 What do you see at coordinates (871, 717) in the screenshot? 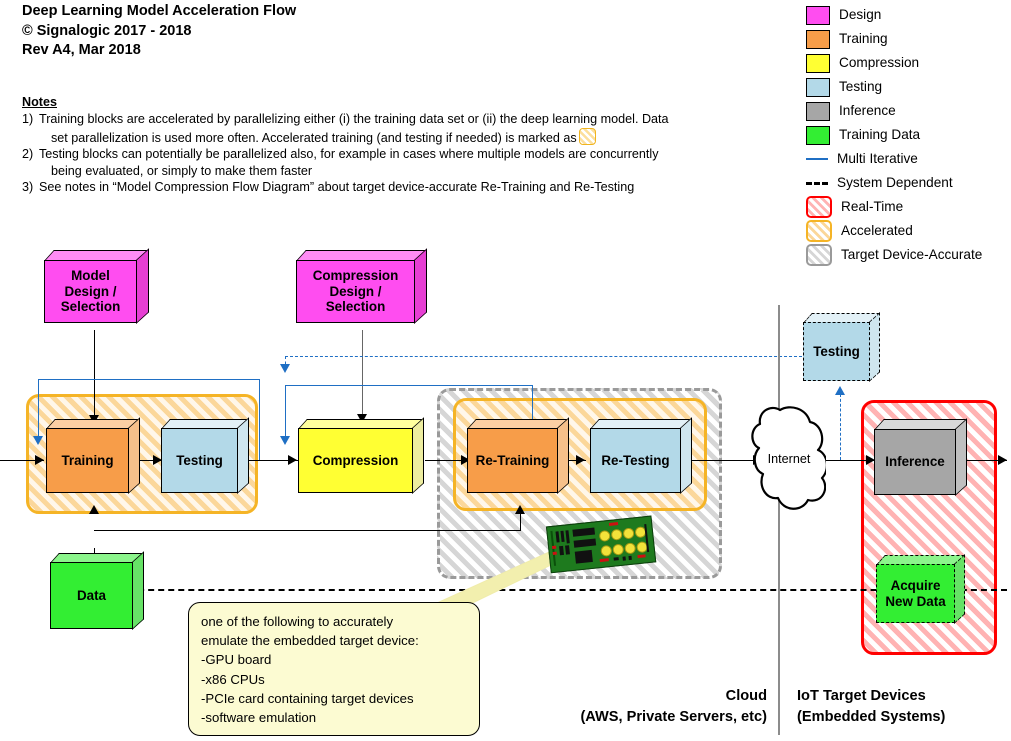
I see `footer-iot-line2: (Embedded Systems)` at bounding box center [871, 717].